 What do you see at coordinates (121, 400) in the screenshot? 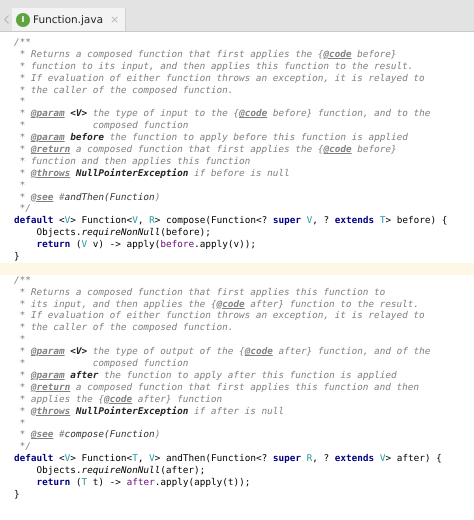
I see `code-line: * applies the {@code after} function` at bounding box center [121, 400].